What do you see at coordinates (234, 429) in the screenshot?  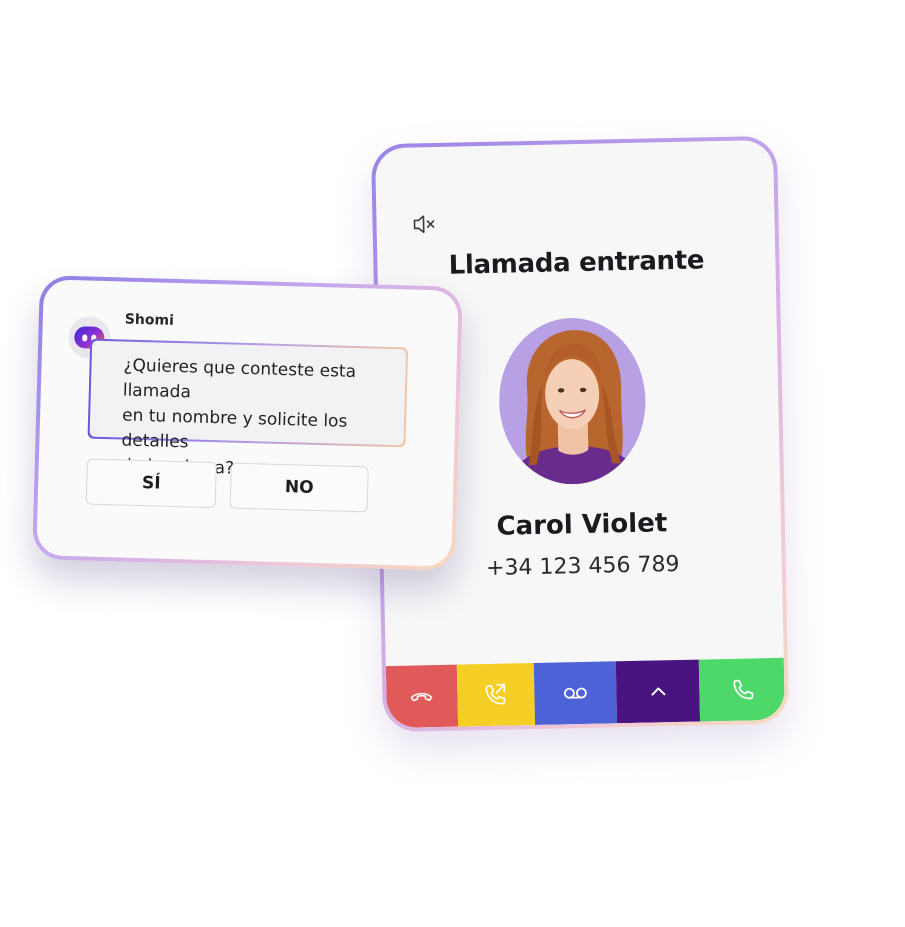 I see `message-line: en tu nombre y solicite los detalles` at bounding box center [234, 429].